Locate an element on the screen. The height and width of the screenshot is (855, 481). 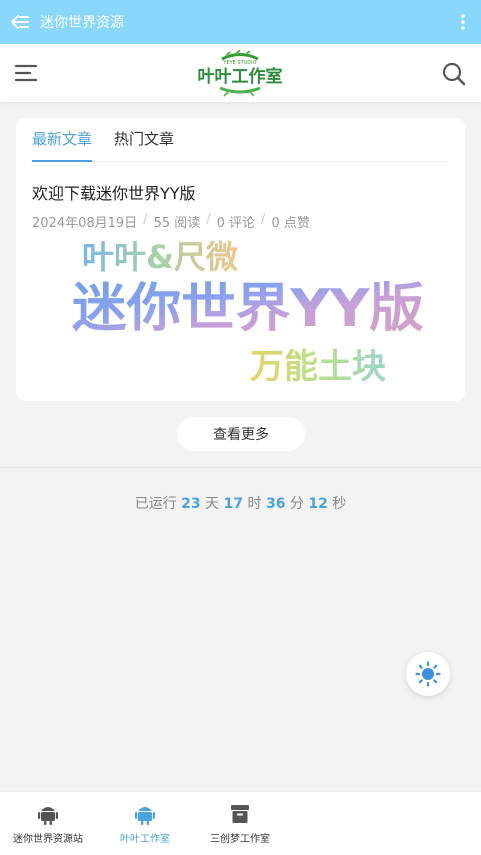
banner-line-3: 万能土块 is located at coordinates (318, 367).